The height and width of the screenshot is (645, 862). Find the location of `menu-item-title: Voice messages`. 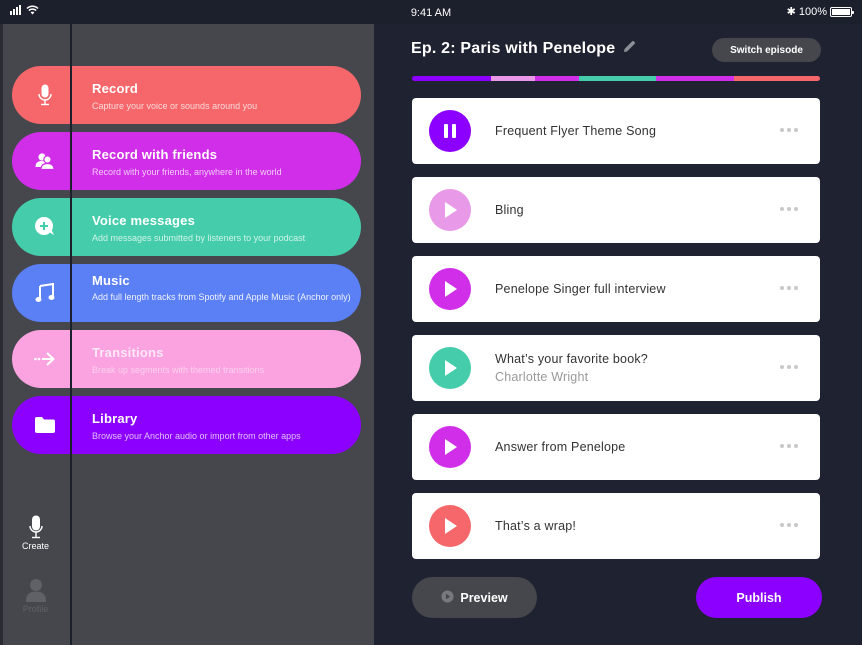

menu-item-title: Voice messages is located at coordinates (144, 220).